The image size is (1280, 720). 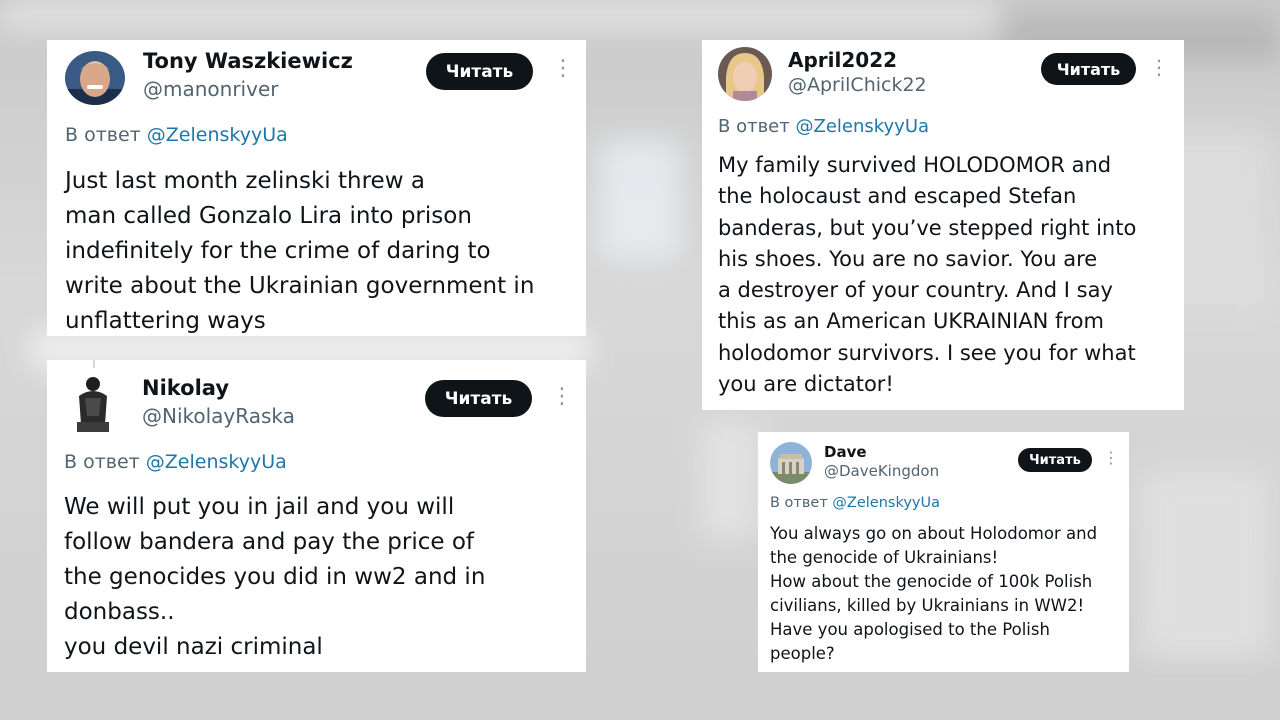 What do you see at coordinates (245, 181) in the screenshot?
I see `tweet-text-line: Just last month zelinski threw a` at bounding box center [245, 181].